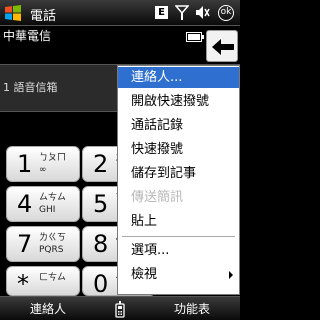 The height and width of the screenshot is (320, 320). Describe the element at coordinates (51, 250) in the screenshot. I see `key-latin: PQRS` at that location.